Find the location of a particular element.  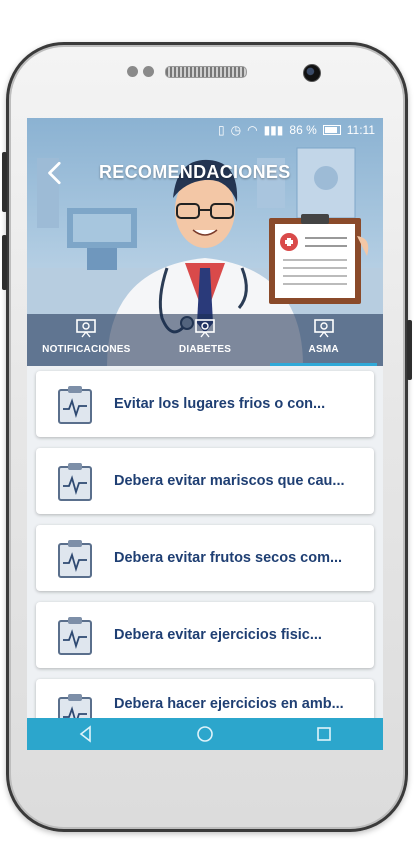

battery-icon is located at coordinates (331, 130).